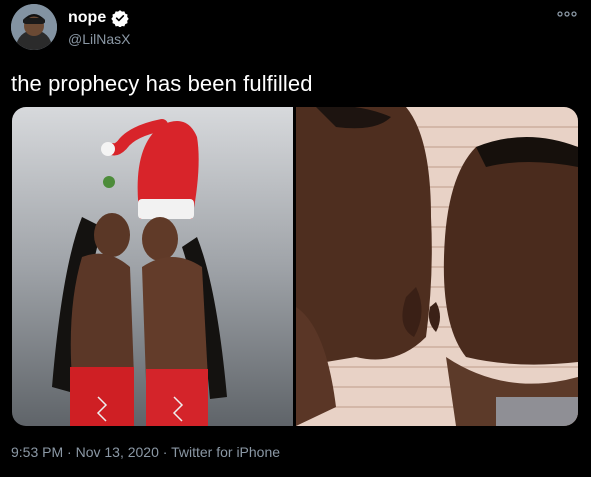 The image size is (591, 477). What do you see at coordinates (225, 452) in the screenshot?
I see `tweet-source: Twitter for iPhone` at bounding box center [225, 452].